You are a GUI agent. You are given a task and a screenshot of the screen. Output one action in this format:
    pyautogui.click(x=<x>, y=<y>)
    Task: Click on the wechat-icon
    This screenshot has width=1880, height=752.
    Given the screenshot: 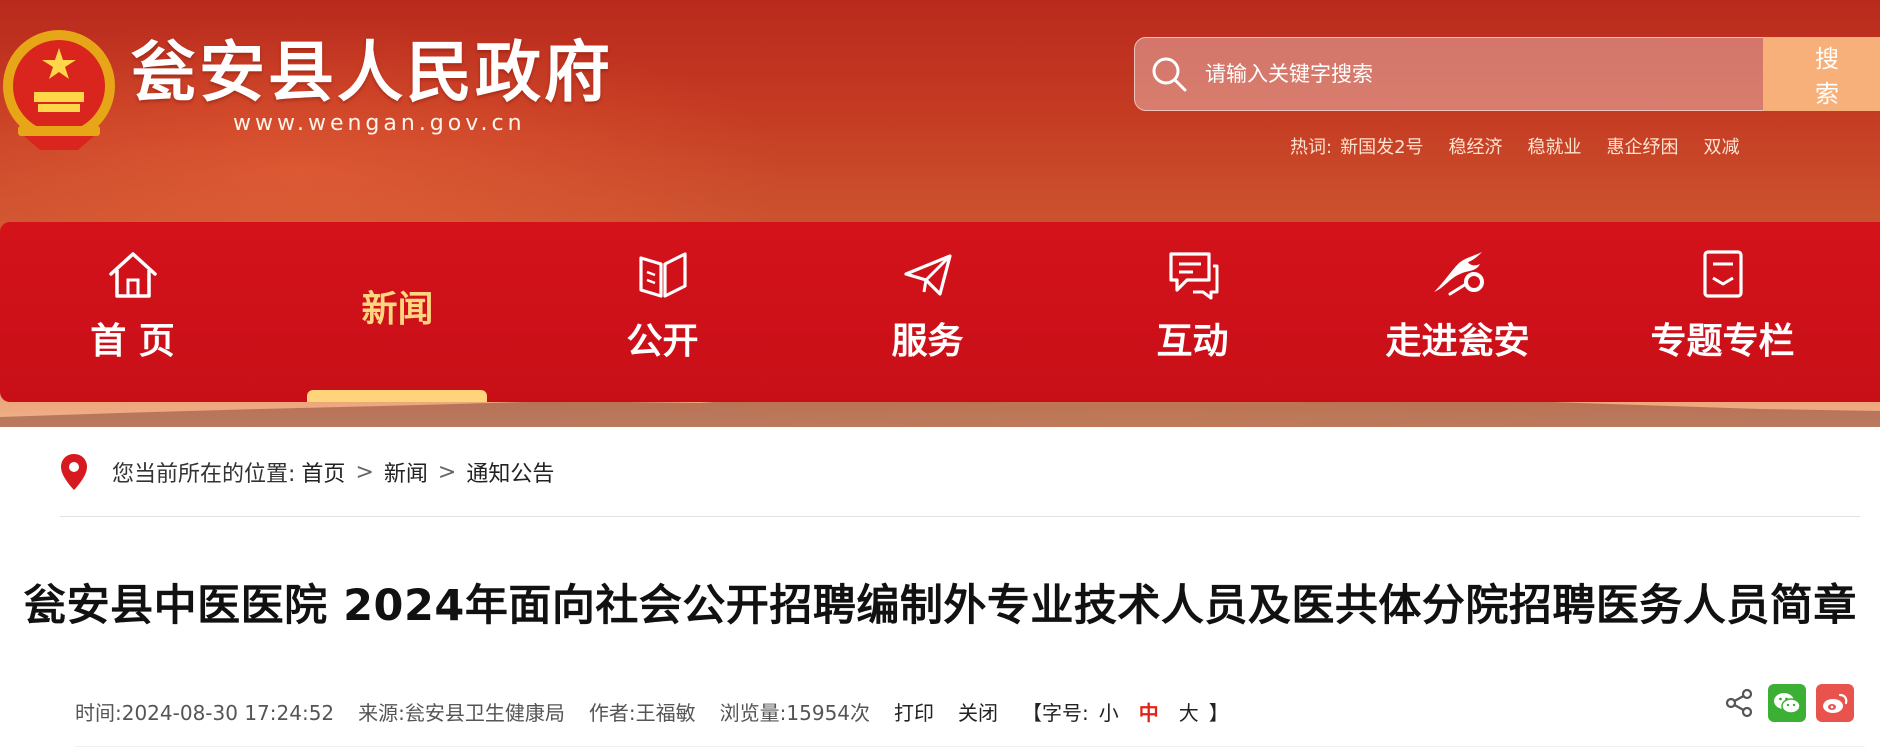 What is the action you would take?
    pyautogui.click(x=1787, y=703)
    